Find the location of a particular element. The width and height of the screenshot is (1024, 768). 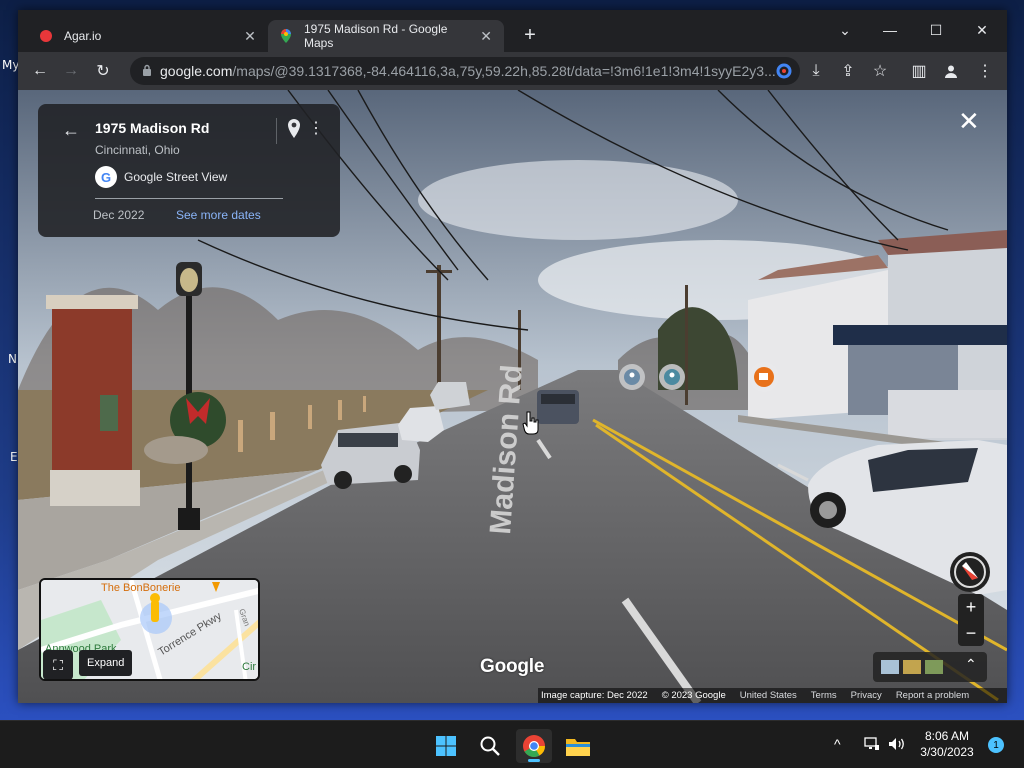

street-view-source: G Google Street View is located at coordinates (161, 177).